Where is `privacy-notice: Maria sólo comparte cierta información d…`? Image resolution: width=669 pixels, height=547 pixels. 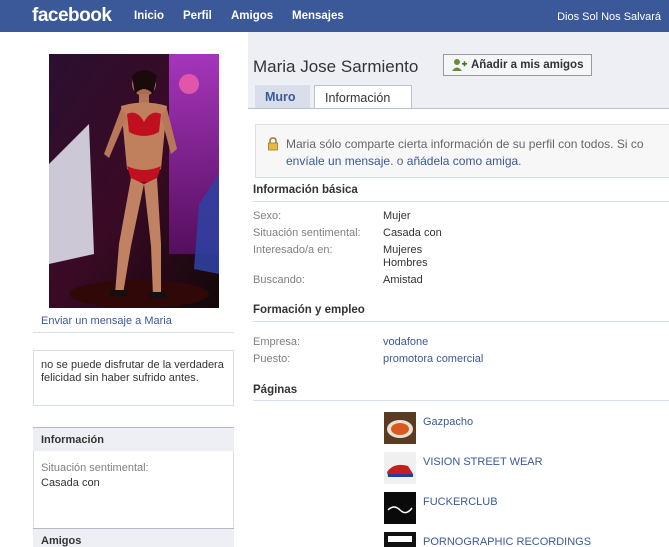 privacy-notice: Maria sólo comparte cierta información d… is located at coordinates (462, 151).